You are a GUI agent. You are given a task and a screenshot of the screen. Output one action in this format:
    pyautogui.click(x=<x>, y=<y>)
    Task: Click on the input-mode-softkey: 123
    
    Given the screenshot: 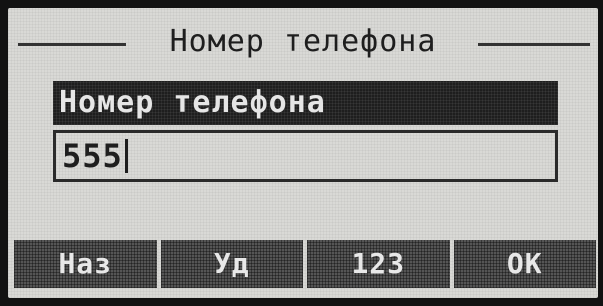 What is the action you would take?
    pyautogui.click(x=378, y=264)
    